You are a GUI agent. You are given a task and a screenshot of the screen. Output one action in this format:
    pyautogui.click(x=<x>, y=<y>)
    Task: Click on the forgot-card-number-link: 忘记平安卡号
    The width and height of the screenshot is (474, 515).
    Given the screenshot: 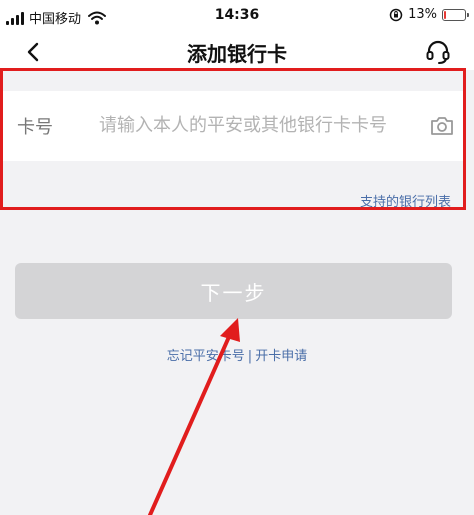 What is the action you would take?
    pyautogui.click(x=206, y=356)
    